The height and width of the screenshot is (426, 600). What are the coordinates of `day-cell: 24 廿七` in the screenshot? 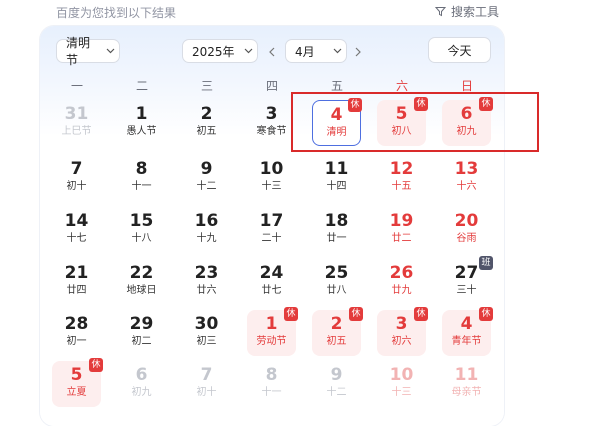 It's located at (271, 282).